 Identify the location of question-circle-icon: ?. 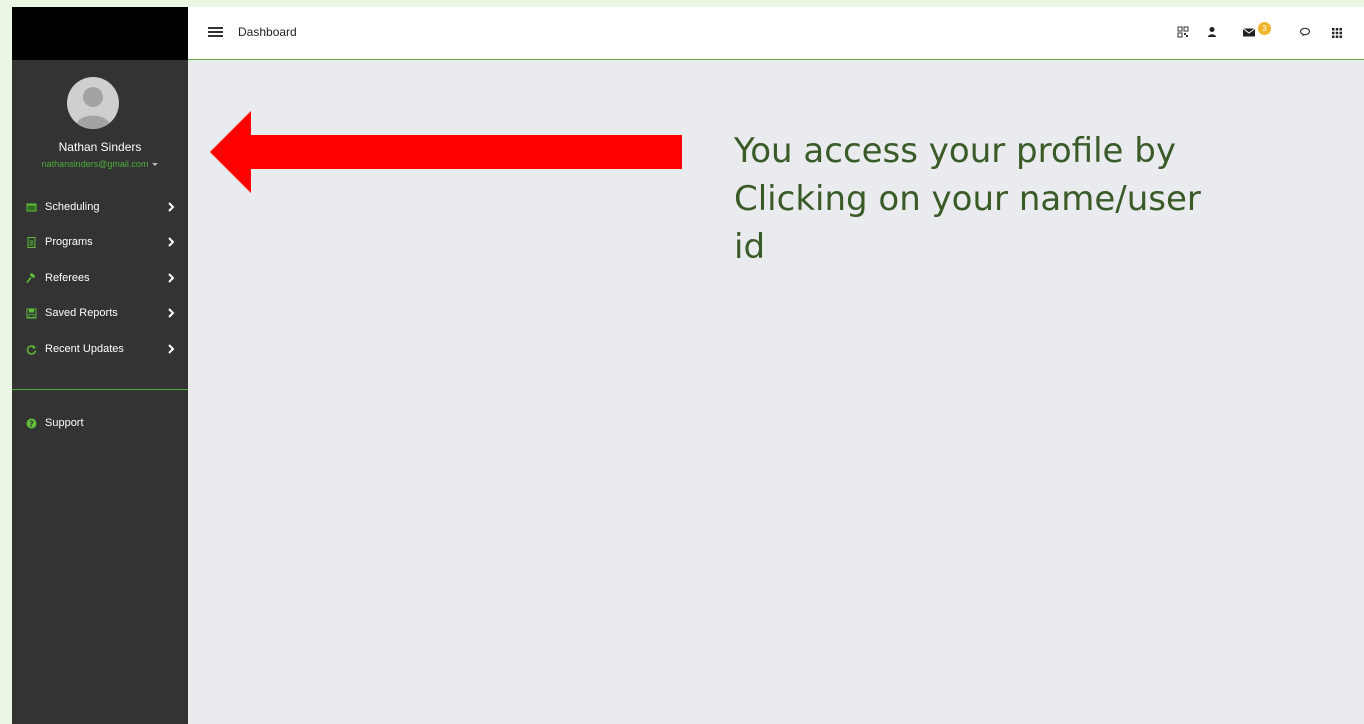
(31, 423).